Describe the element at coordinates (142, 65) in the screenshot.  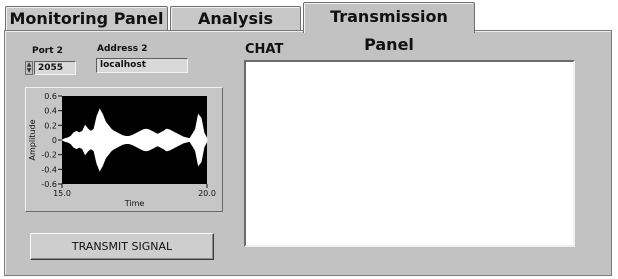
I see `address-input: localhost` at that location.